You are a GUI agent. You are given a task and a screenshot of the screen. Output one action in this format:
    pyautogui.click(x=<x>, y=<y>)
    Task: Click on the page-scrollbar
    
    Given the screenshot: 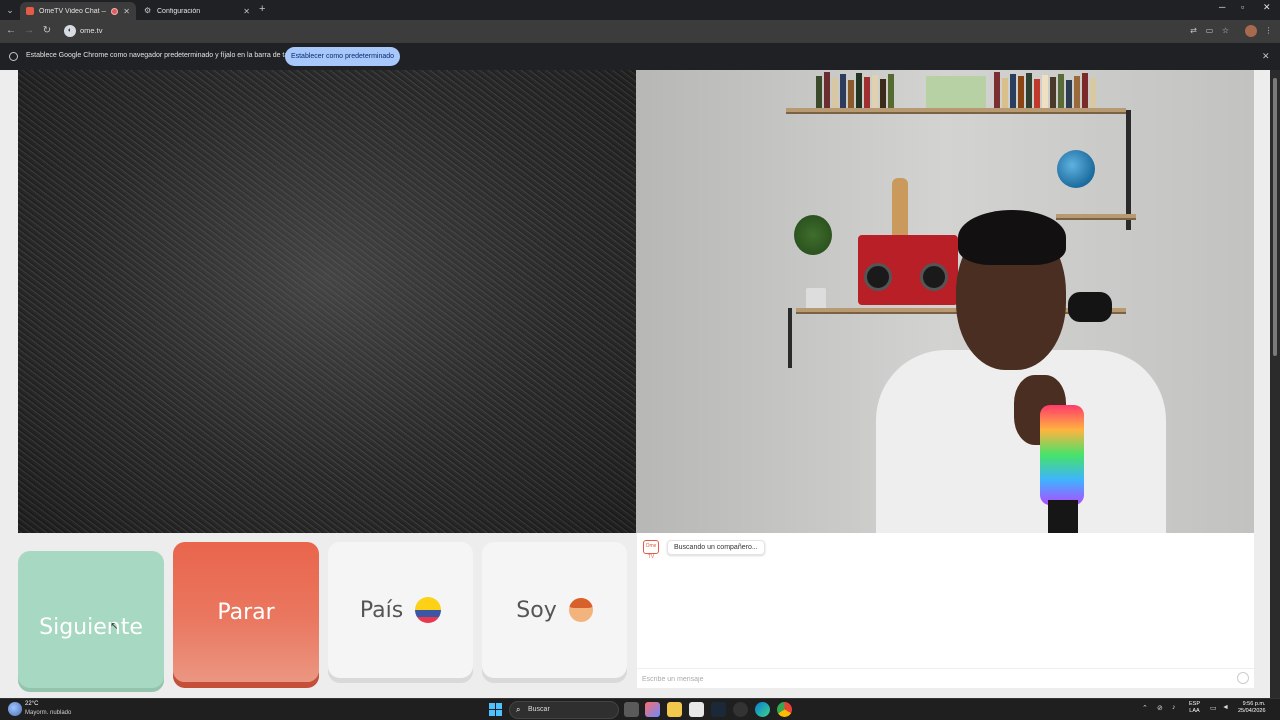 What is the action you would take?
    pyautogui.click(x=1275, y=384)
    